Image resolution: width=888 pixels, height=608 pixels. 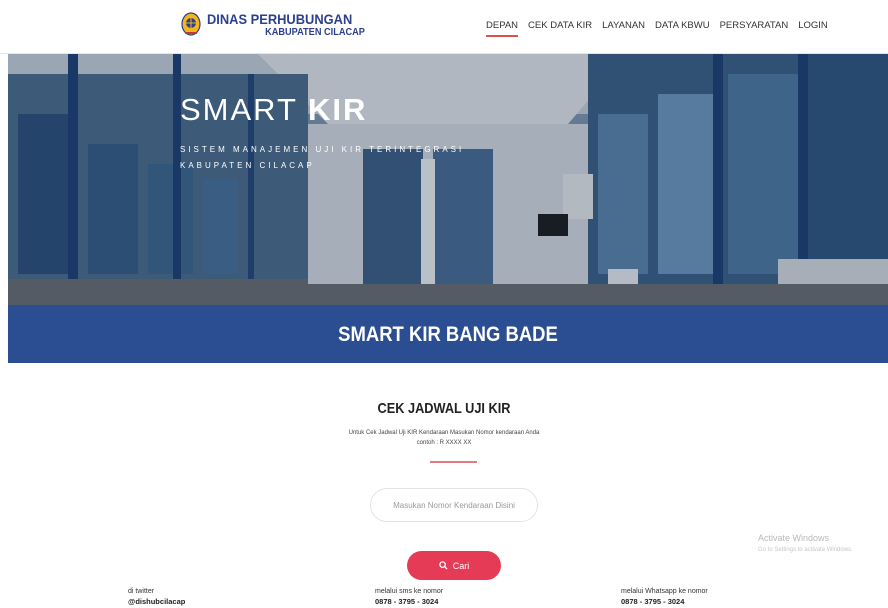 I want to click on hero-title-light: SMART, so click(x=239, y=109).